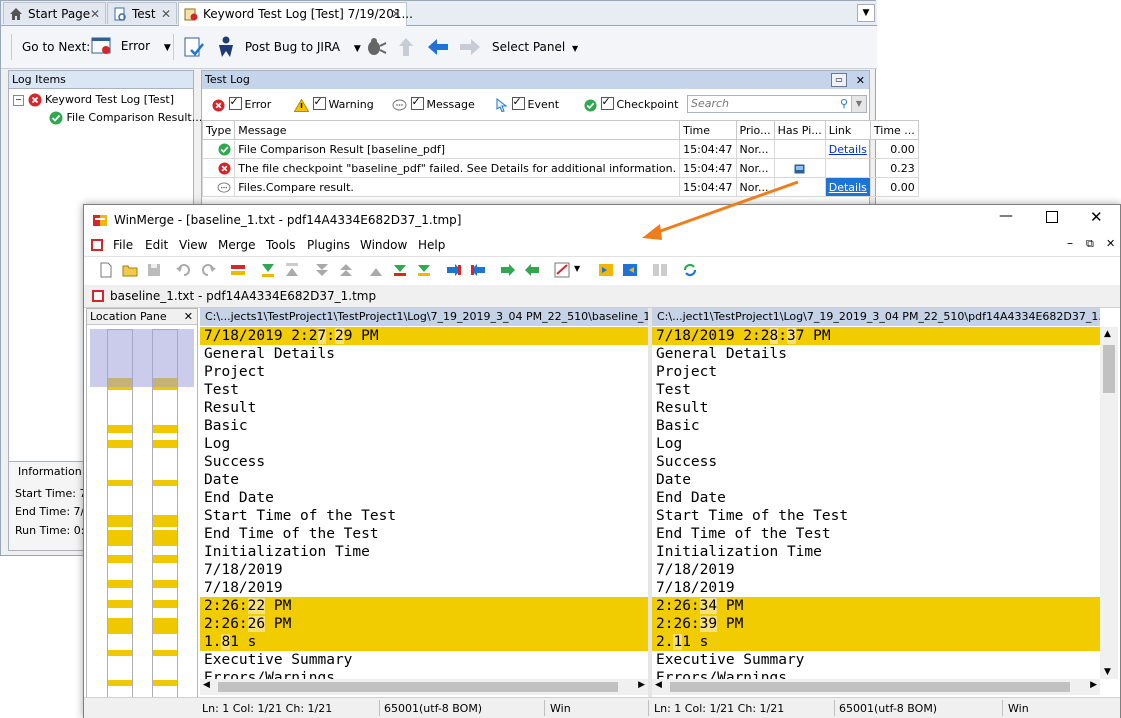  I want to click on expand-icon, so click(606, 270).